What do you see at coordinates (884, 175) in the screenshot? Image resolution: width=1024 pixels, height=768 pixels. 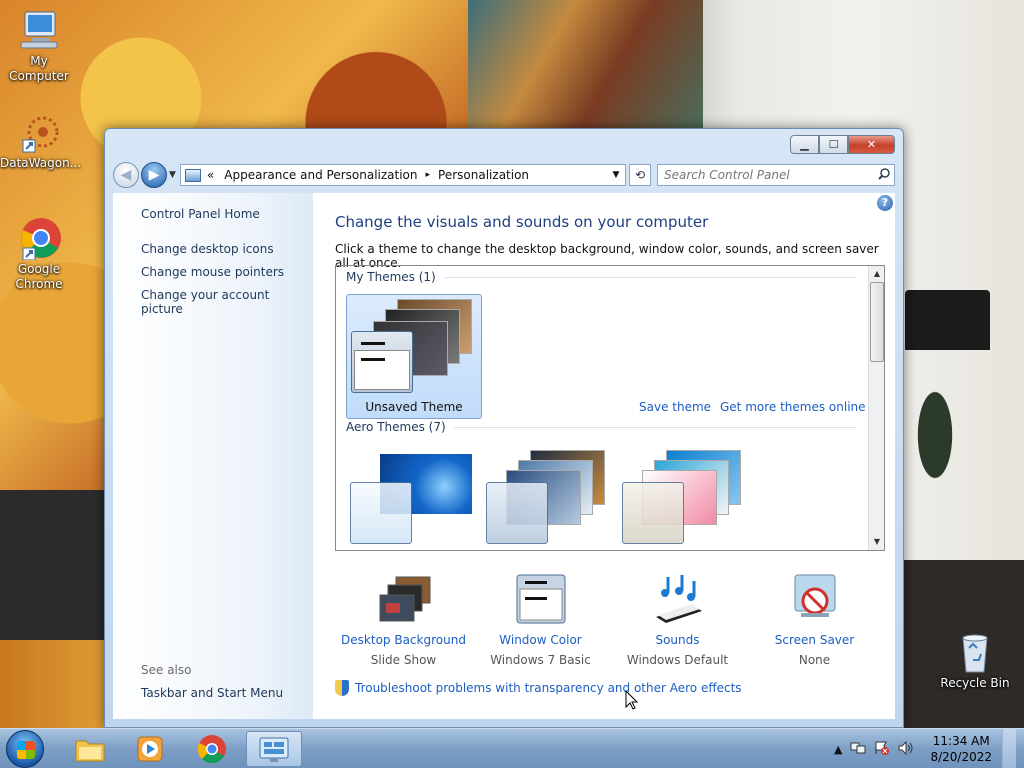 I see `search-icon` at bounding box center [884, 175].